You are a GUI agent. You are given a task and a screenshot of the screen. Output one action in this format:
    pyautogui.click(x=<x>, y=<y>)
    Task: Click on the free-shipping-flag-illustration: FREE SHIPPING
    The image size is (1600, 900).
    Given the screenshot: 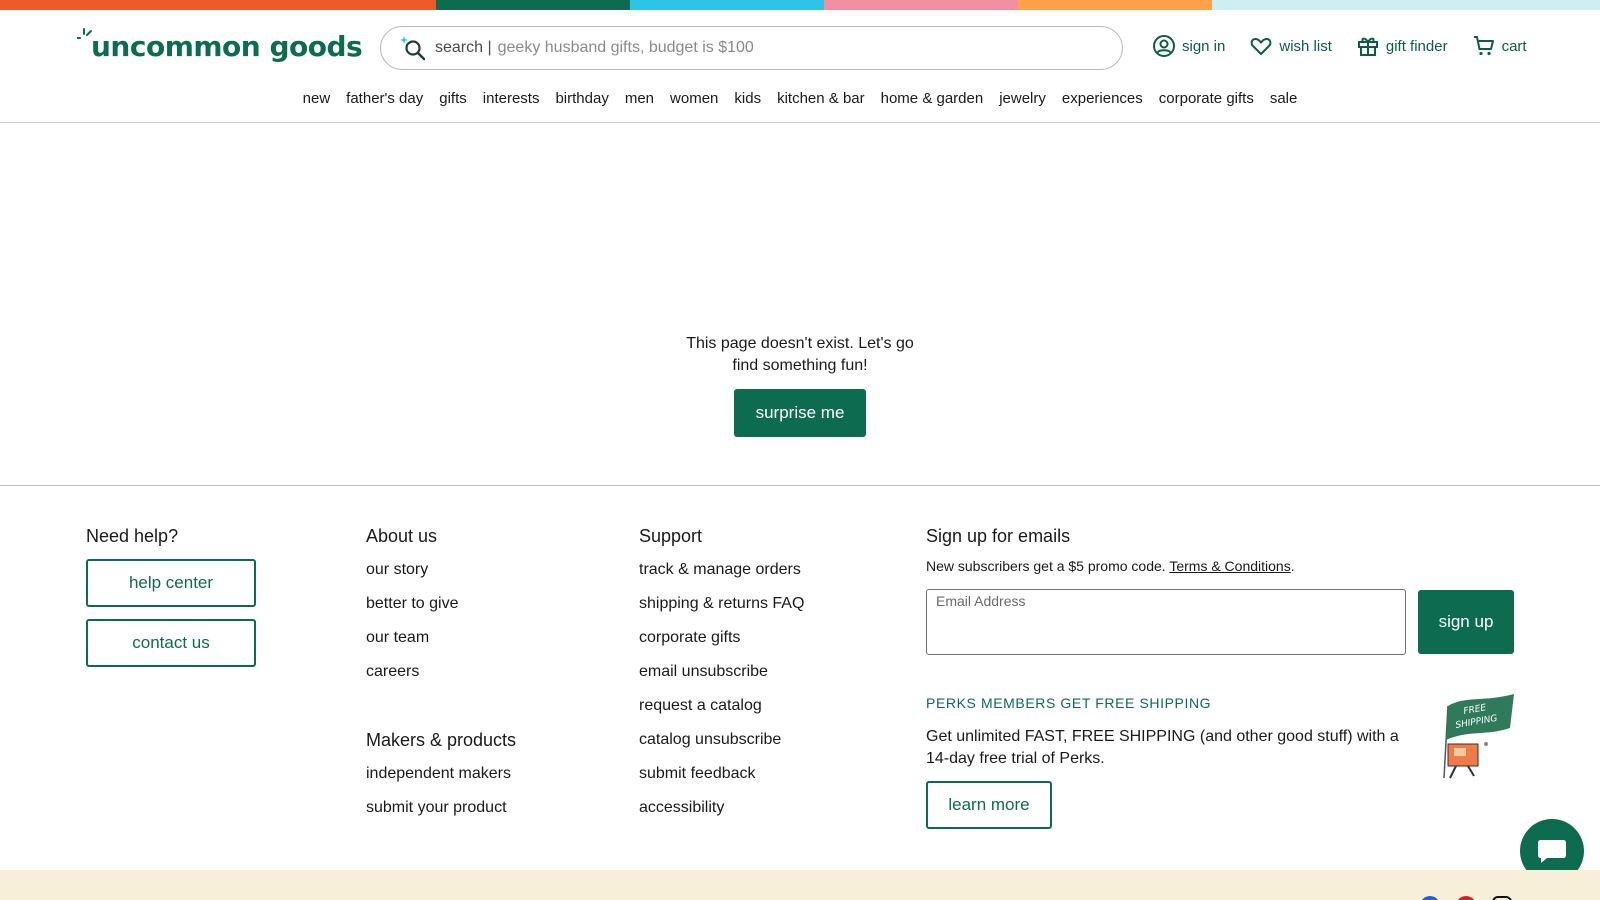 What is the action you would take?
    pyautogui.click(x=1478, y=736)
    